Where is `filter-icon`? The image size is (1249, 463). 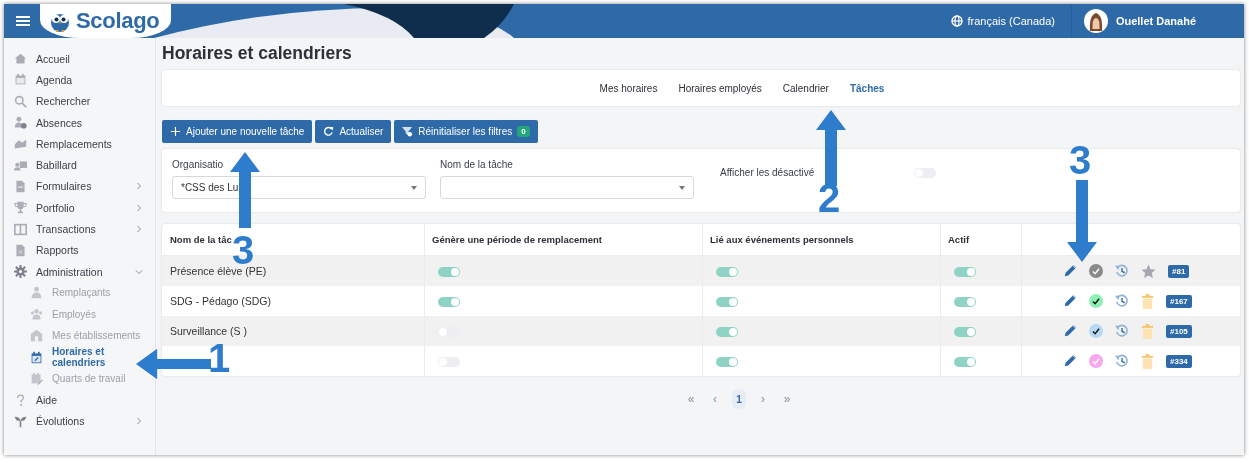
filter-icon is located at coordinates (408, 131).